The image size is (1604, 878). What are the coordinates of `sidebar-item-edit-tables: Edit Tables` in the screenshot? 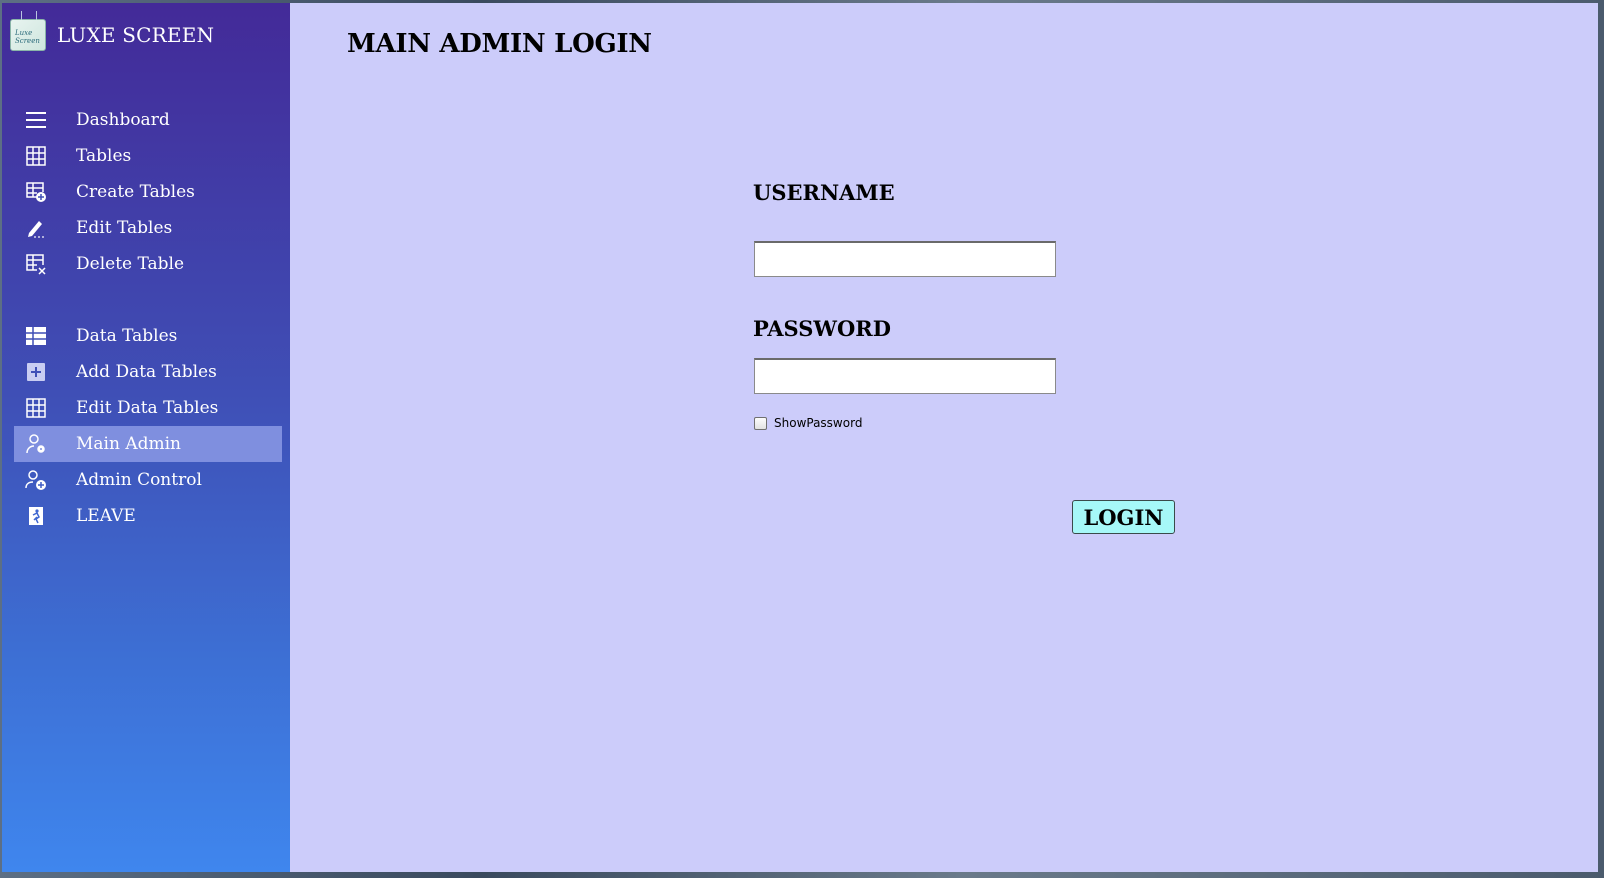 It's located at (148, 228).